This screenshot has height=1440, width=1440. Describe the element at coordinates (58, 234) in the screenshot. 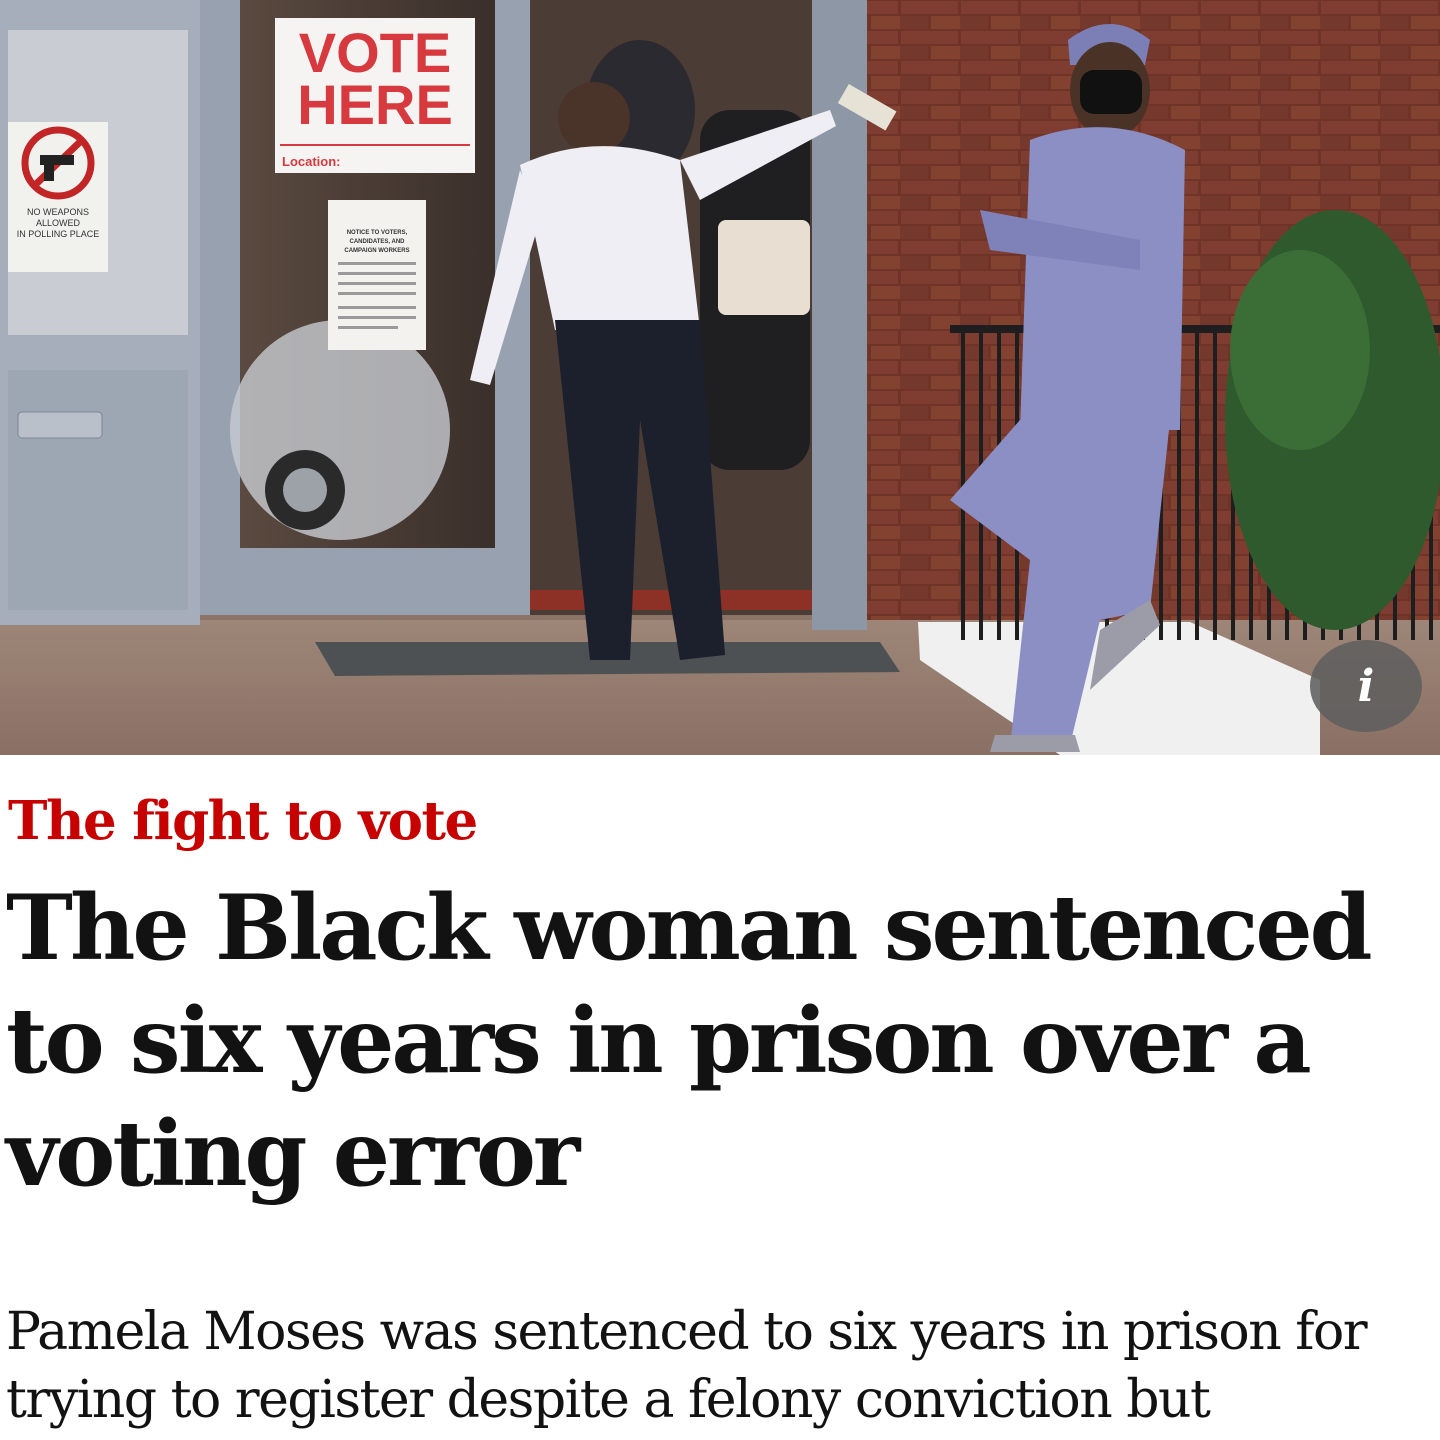

I see `svg-text: IN POLLING PLACE` at that location.